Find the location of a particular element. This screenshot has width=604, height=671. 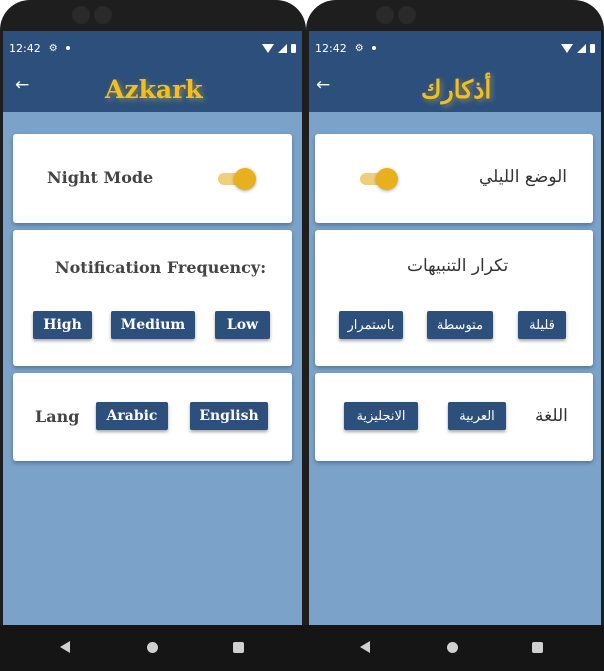

frequency-high-button: High is located at coordinates (62, 325).